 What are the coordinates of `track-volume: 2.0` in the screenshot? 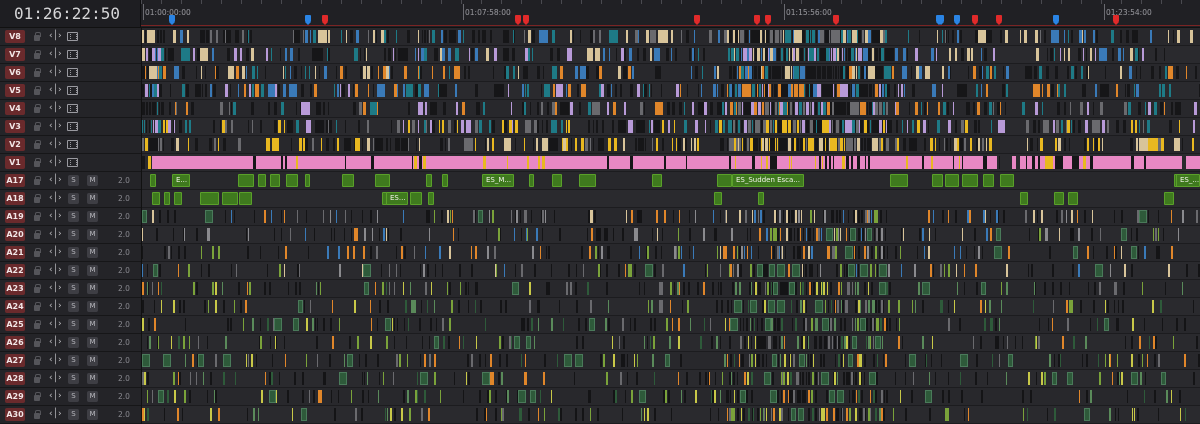 It's located at (124, 414).